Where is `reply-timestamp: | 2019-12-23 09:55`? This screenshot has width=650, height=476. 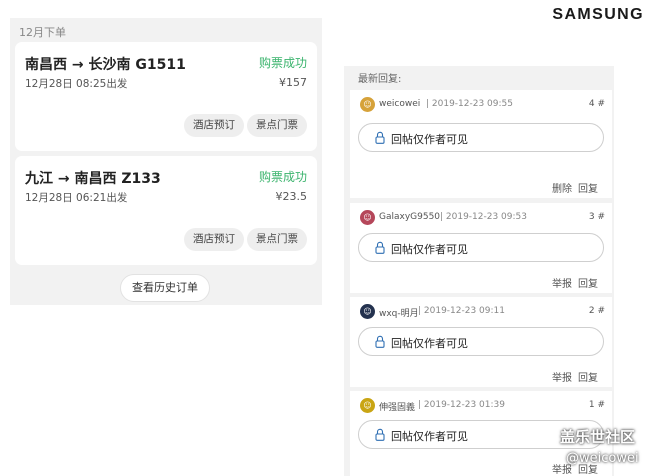 reply-timestamp: | 2019-12-23 09:55 is located at coordinates (469, 104).